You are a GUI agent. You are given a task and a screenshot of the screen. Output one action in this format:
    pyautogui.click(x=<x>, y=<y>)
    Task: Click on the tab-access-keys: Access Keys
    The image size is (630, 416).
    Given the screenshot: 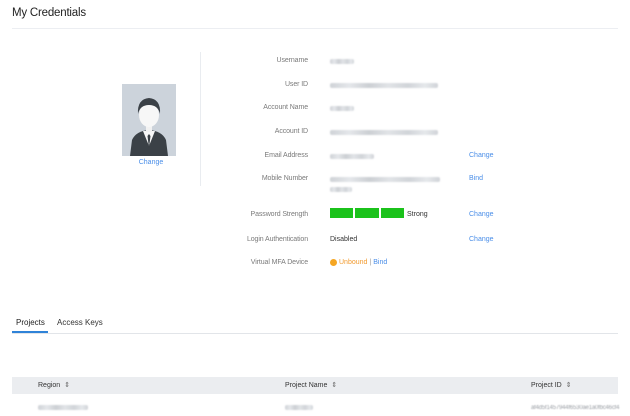 What is the action you would take?
    pyautogui.click(x=80, y=322)
    